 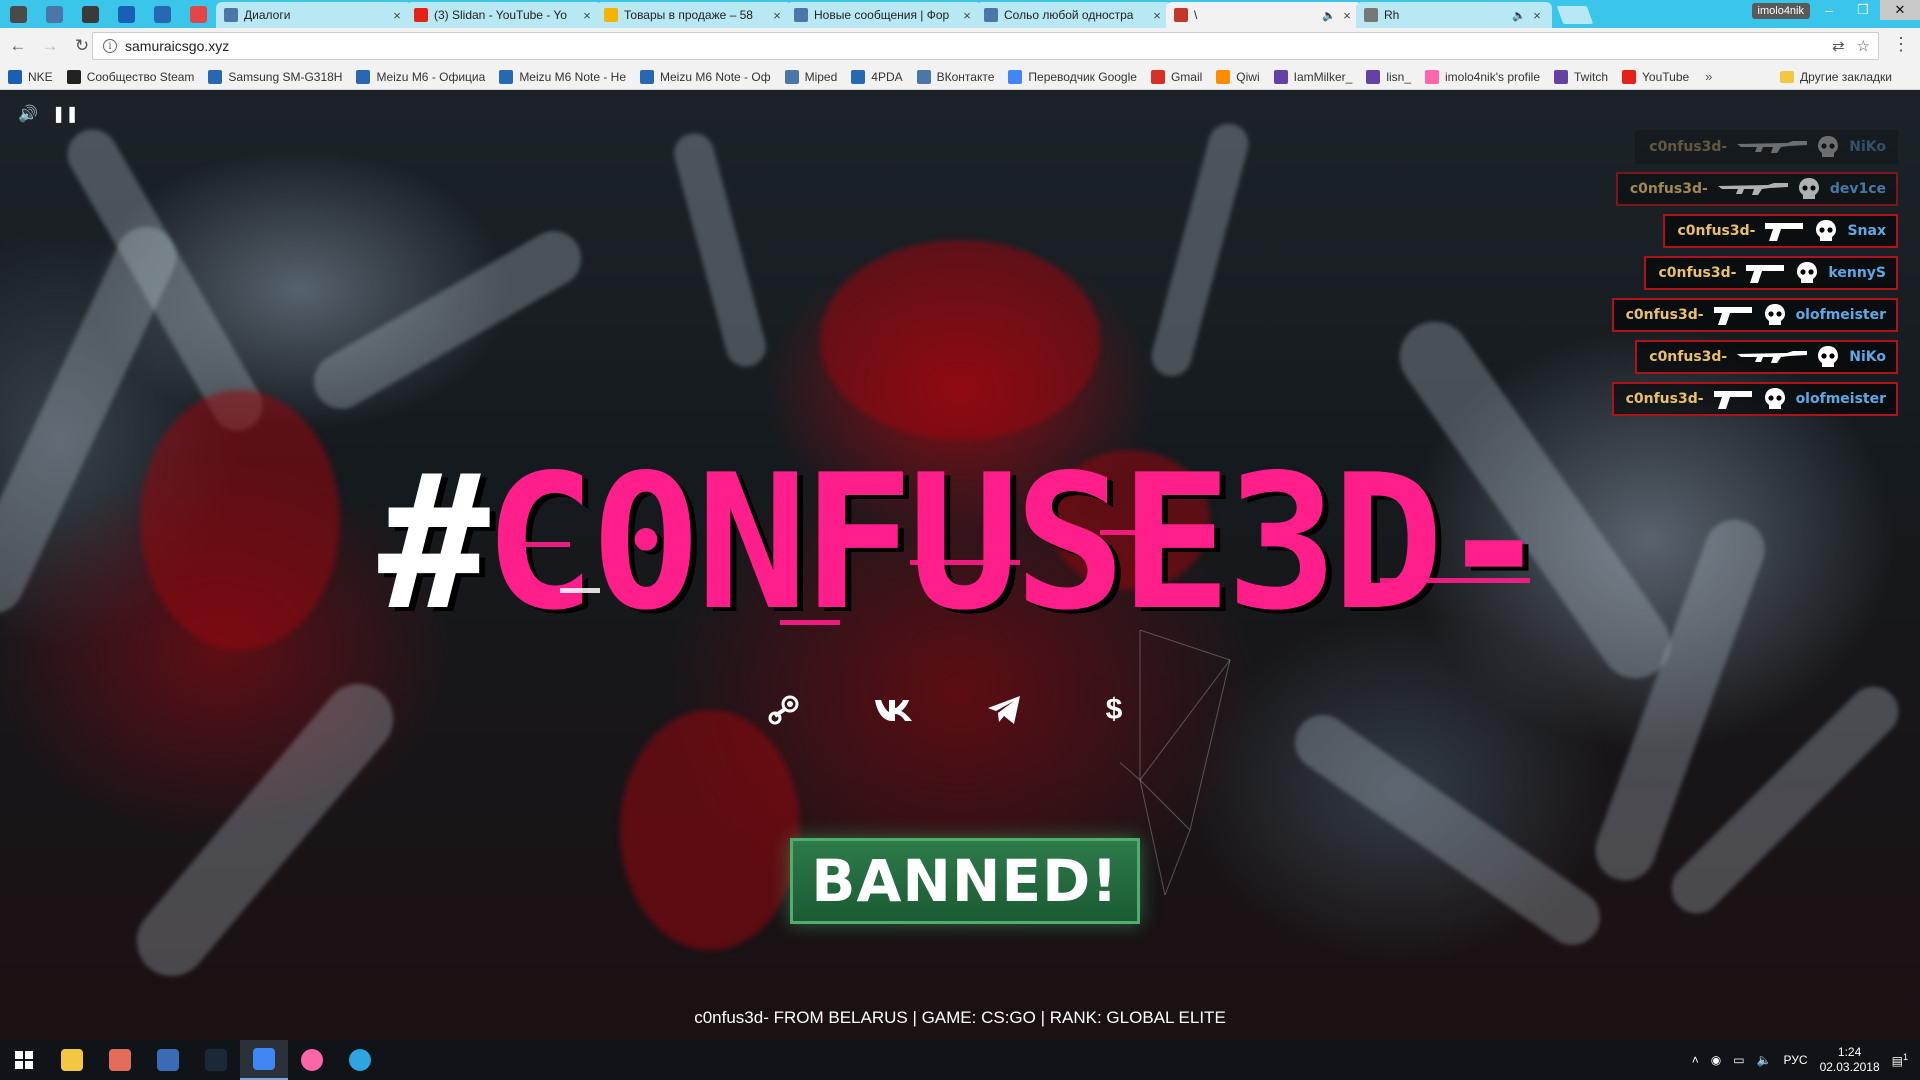 I want to click on bookmark-item: Meizu M6 - Официа, so click(x=420, y=76).